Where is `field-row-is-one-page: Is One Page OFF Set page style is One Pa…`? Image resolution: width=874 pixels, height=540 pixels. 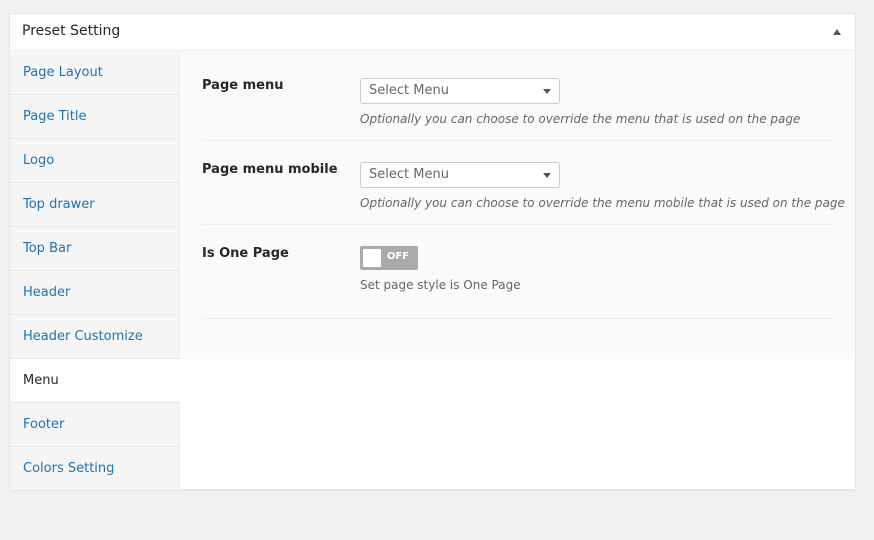
field-row-is-one-page: Is One Page OFF Set page style is One Pa… is located at coordinates (517, 282).